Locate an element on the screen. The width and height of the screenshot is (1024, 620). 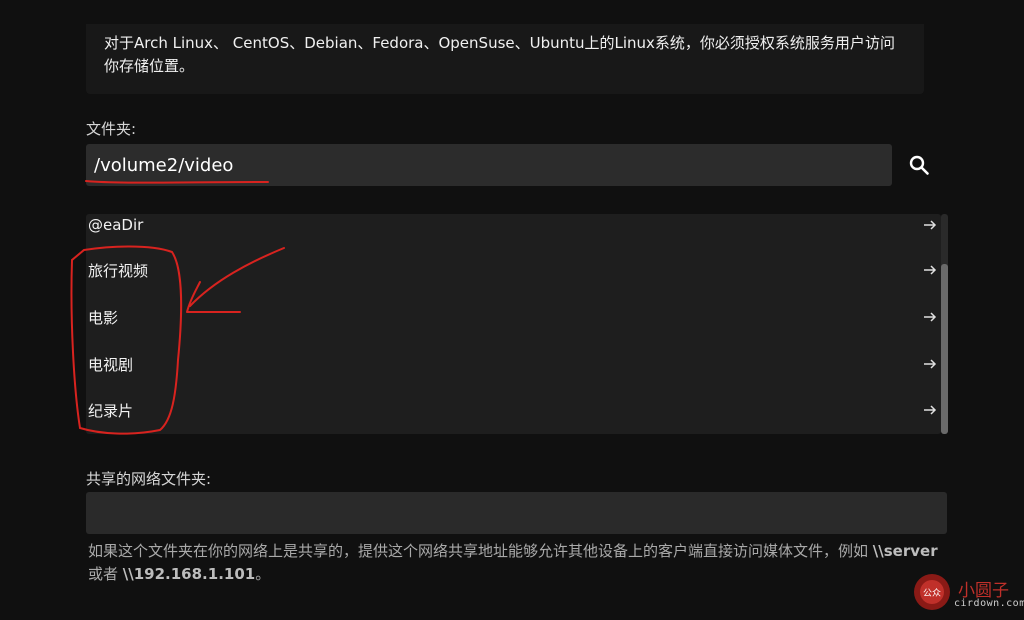
search-button is located at coordinates (919, 165).